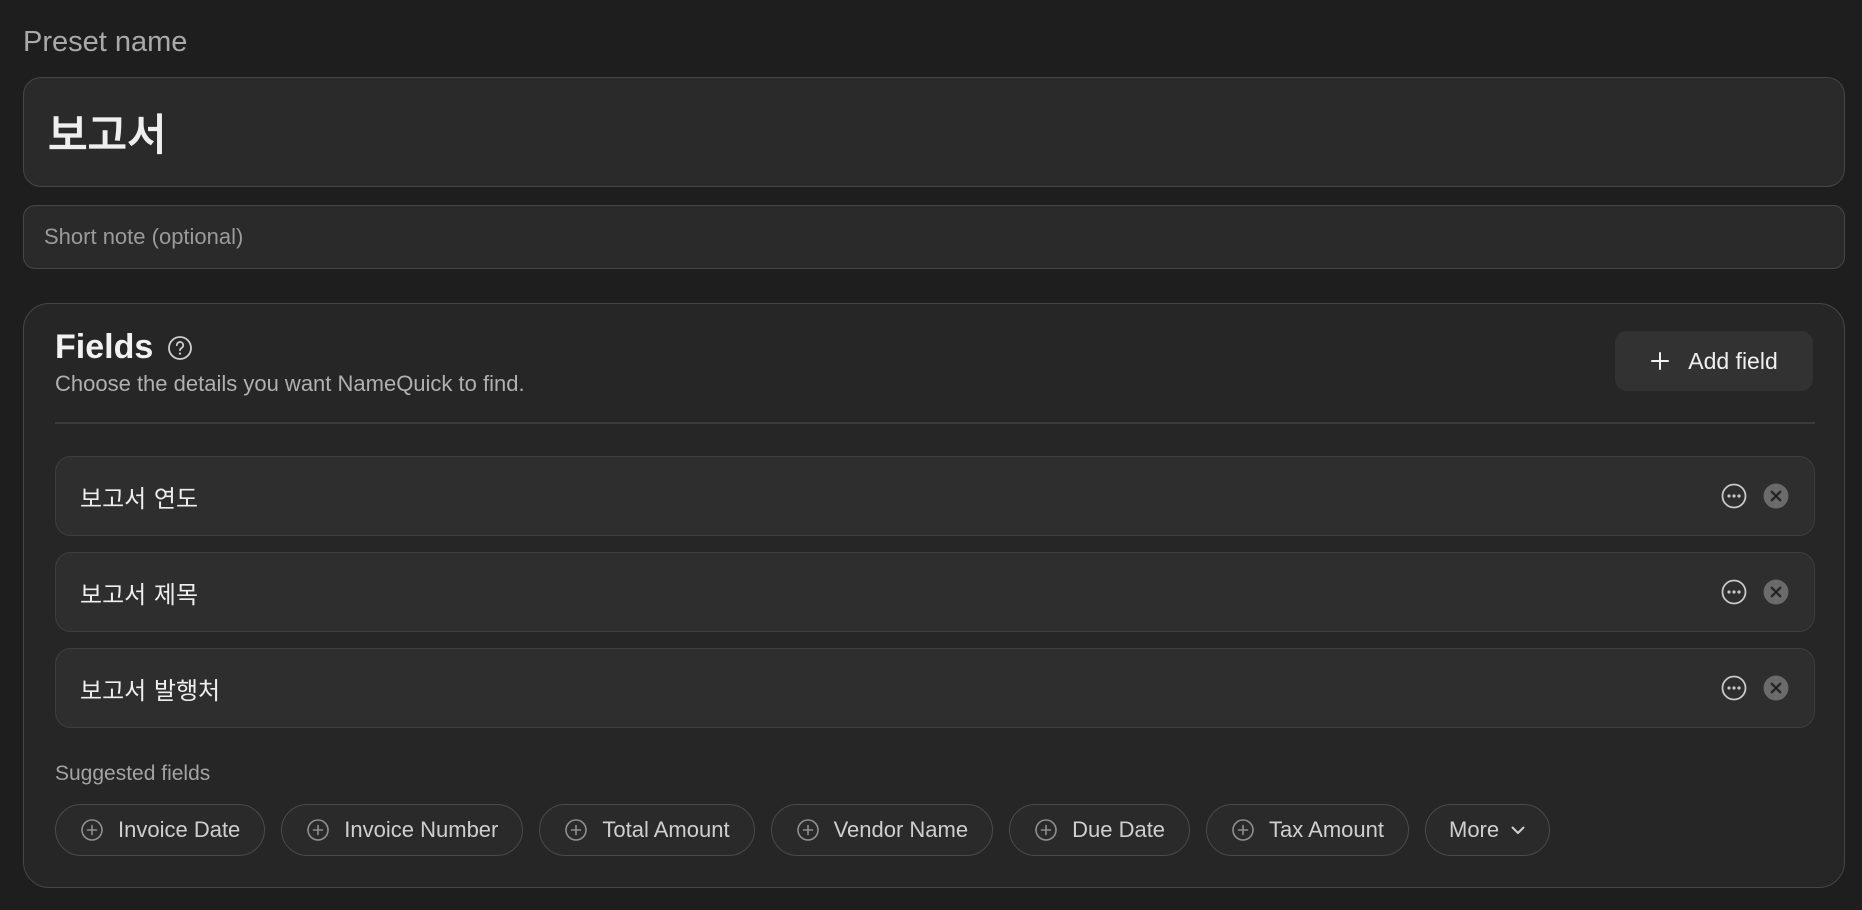 This screenshot has width=1862, height=910. I want to click on preset-name-input, so click(934, 132).